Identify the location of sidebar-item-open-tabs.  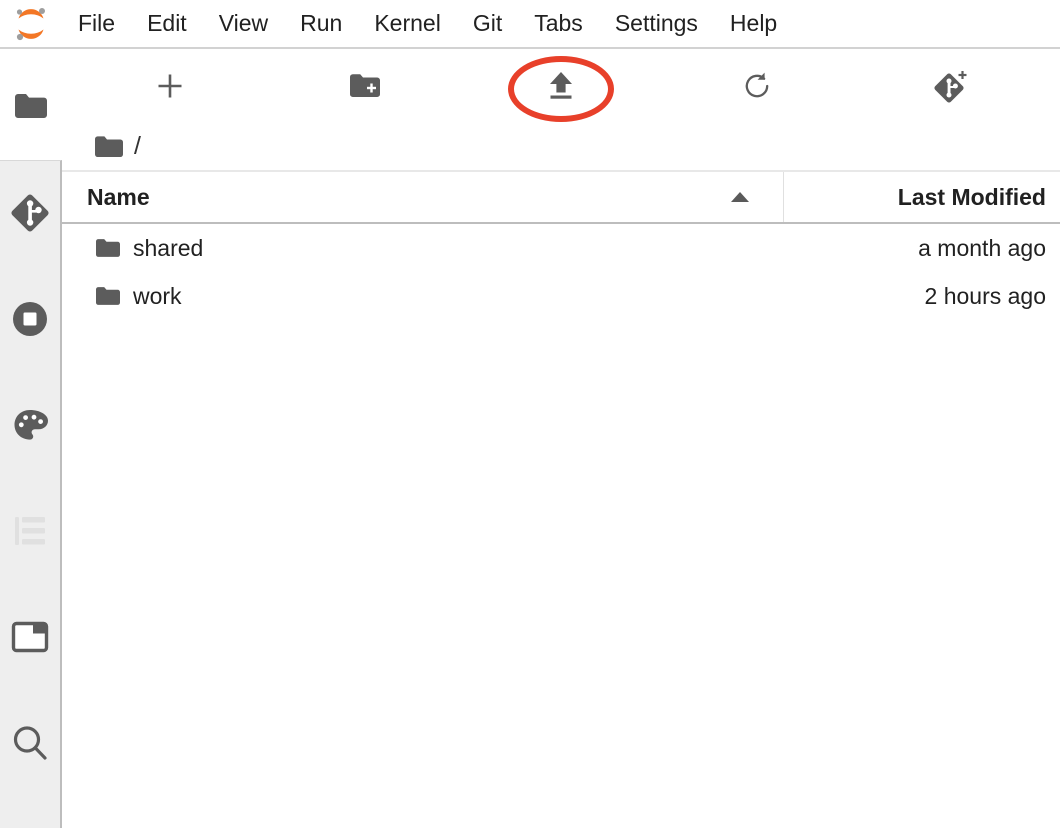
(30, 637).